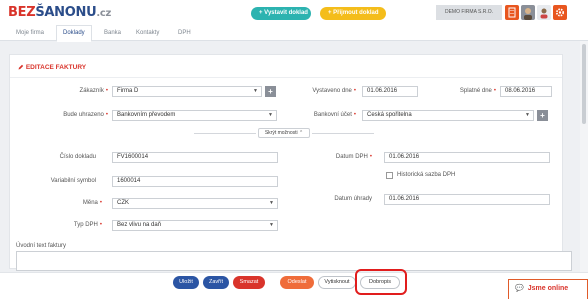  I want to click on issue-invoice-button: + Vystavit doklad, so click(281, 13).